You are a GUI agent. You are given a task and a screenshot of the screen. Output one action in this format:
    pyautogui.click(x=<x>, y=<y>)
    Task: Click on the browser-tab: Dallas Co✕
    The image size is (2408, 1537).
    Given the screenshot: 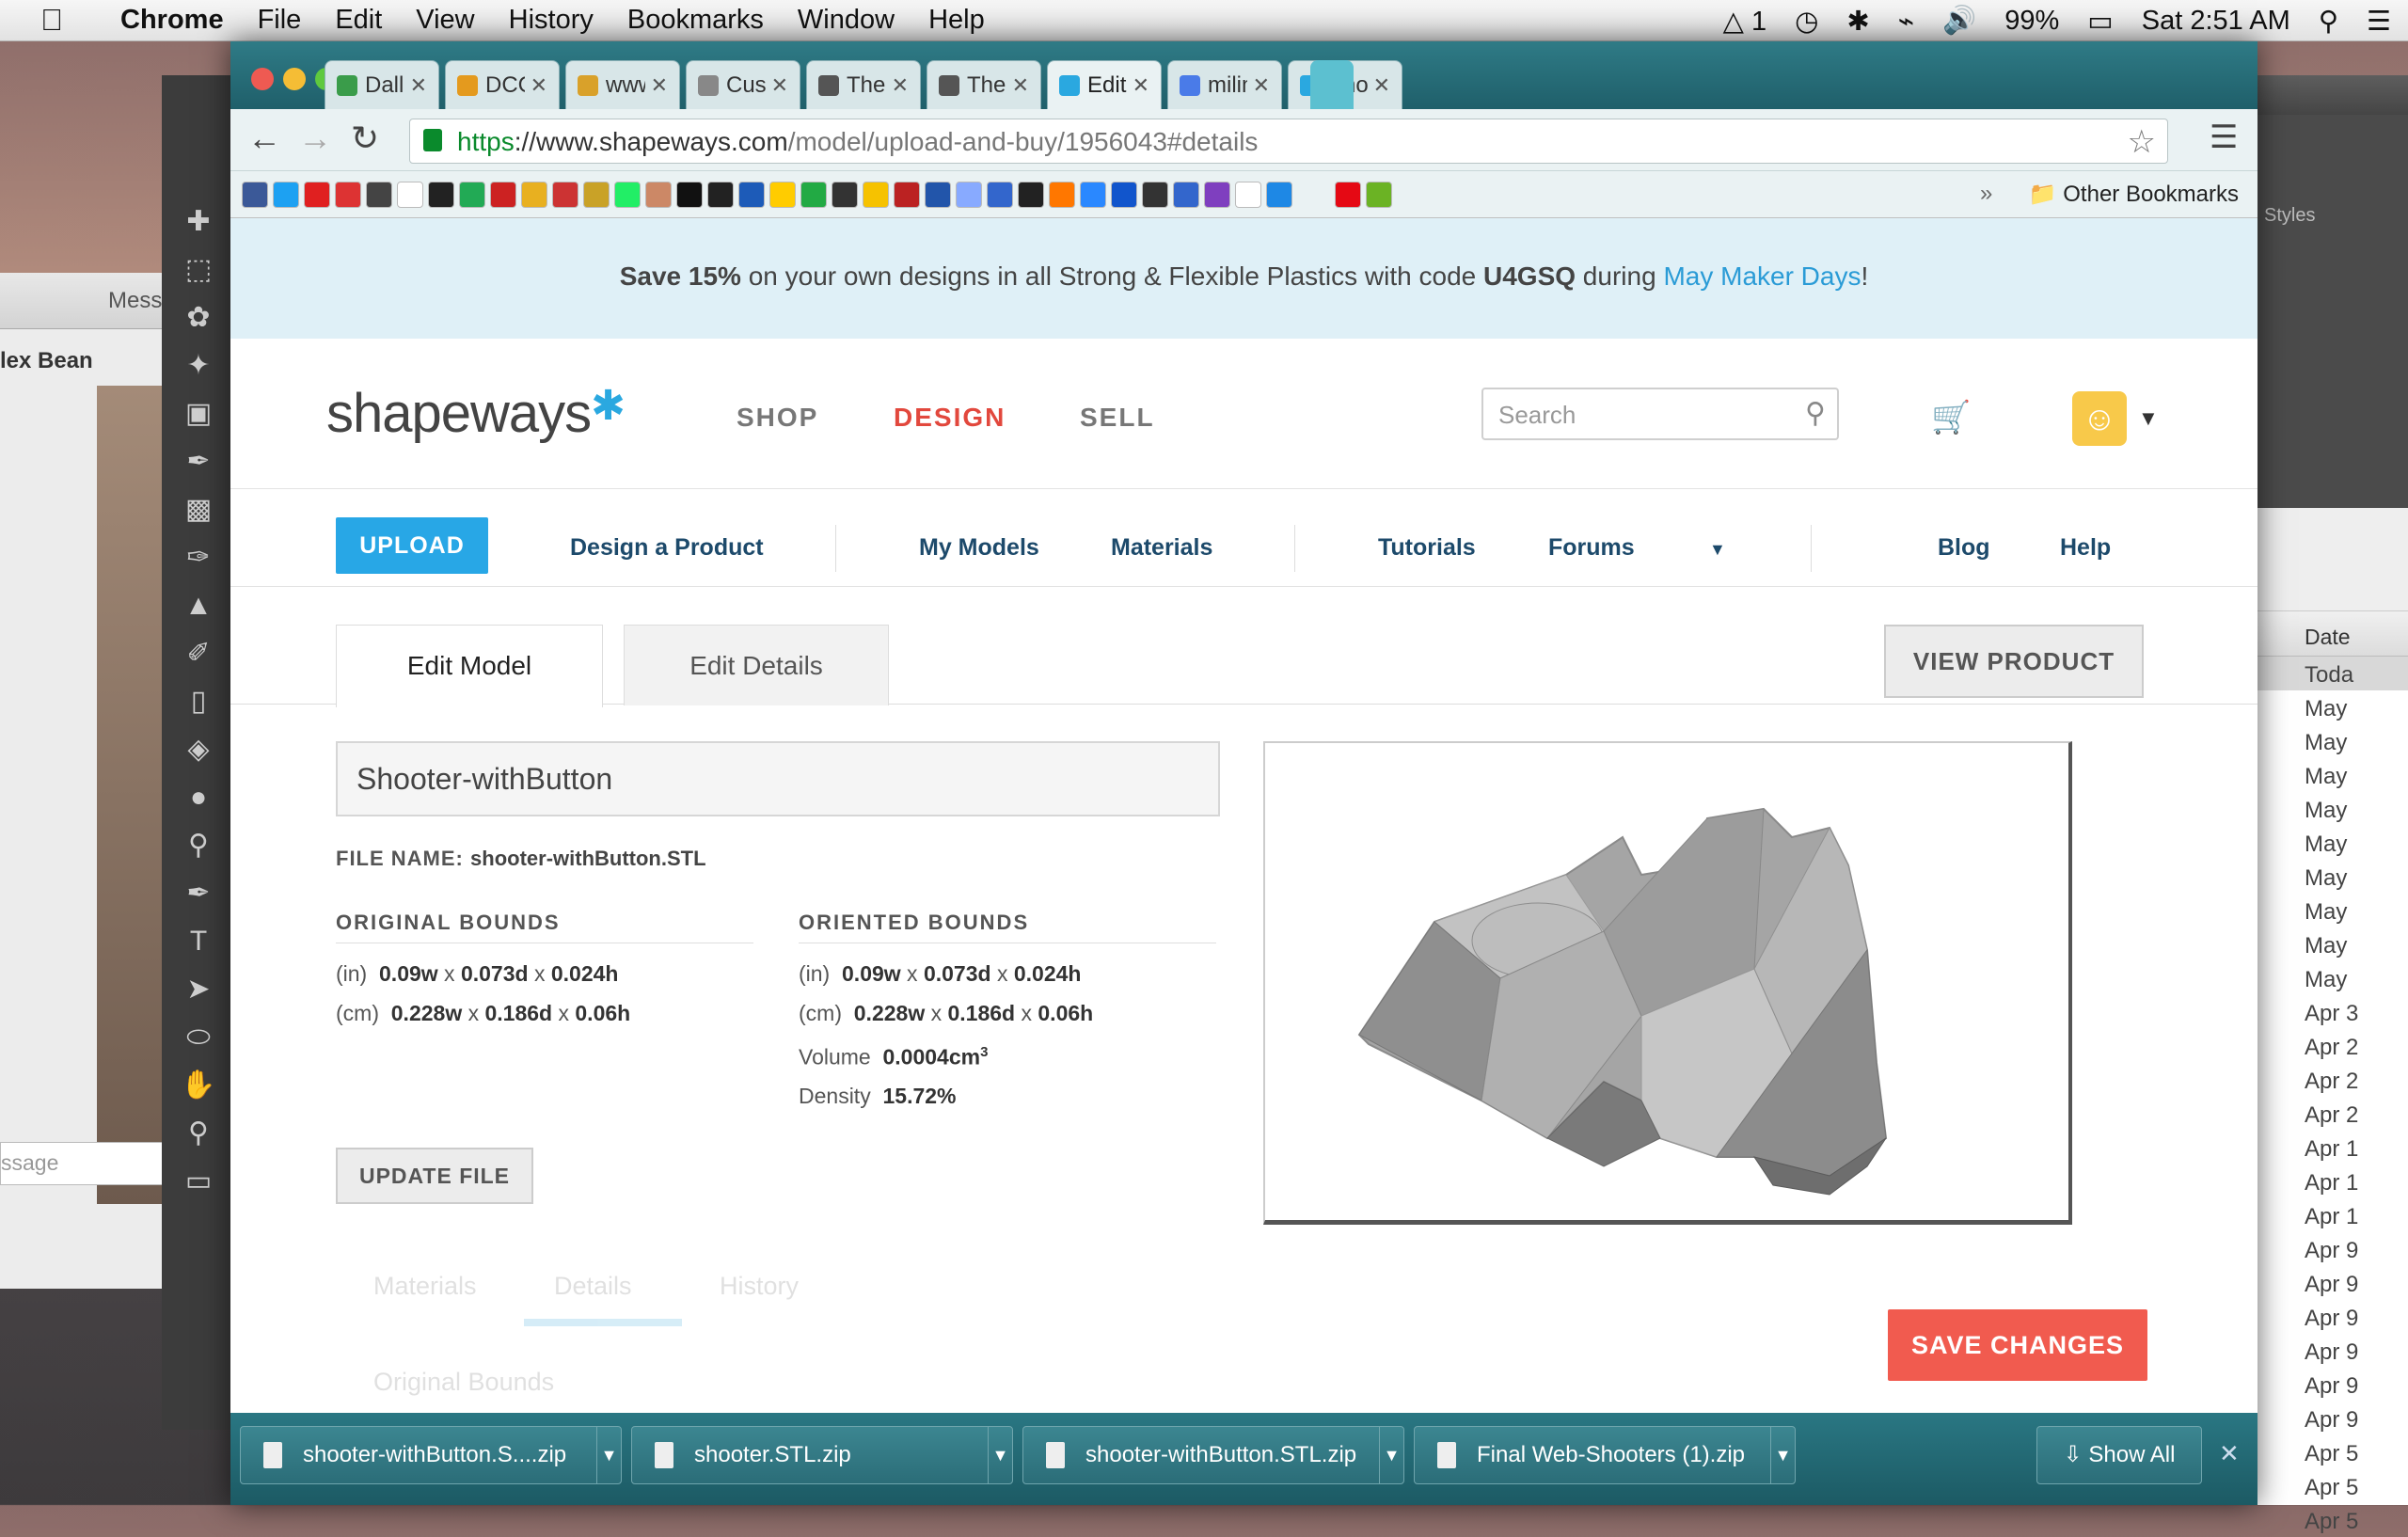 What is the action you would take?
    pyautogui.click(x=382, y=84)
    